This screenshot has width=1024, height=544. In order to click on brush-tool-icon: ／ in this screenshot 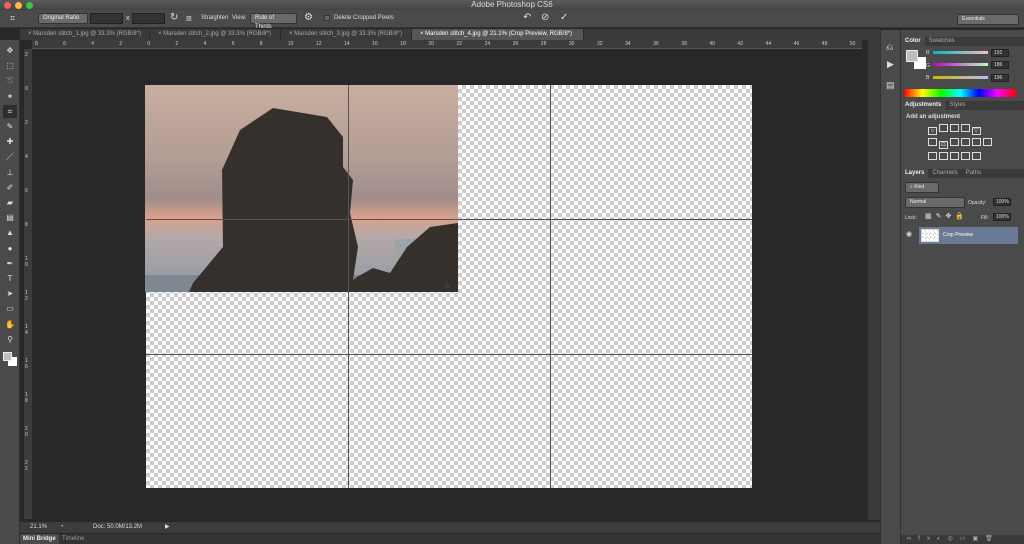, I will do `click(10, 156)`.